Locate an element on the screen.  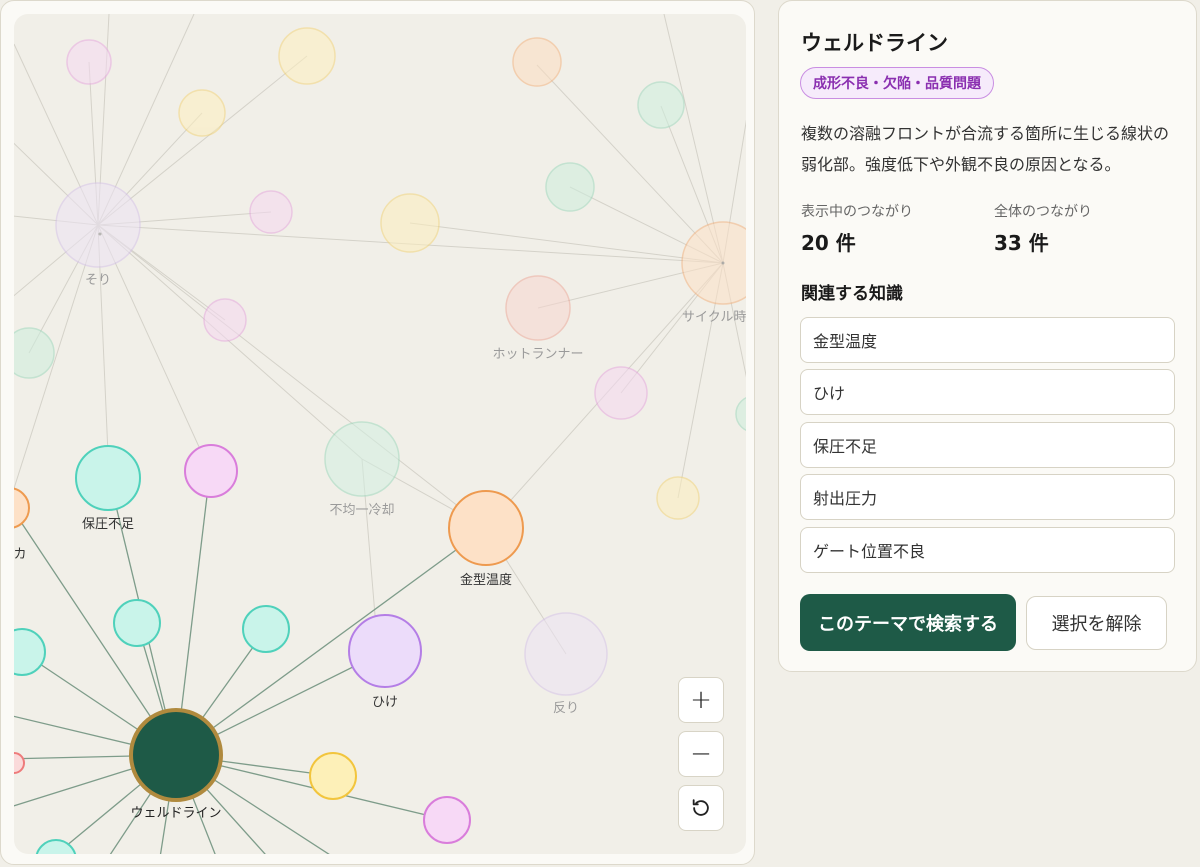
stat-visible-label: 表示中のつながり is located at coordinates (857, 212).